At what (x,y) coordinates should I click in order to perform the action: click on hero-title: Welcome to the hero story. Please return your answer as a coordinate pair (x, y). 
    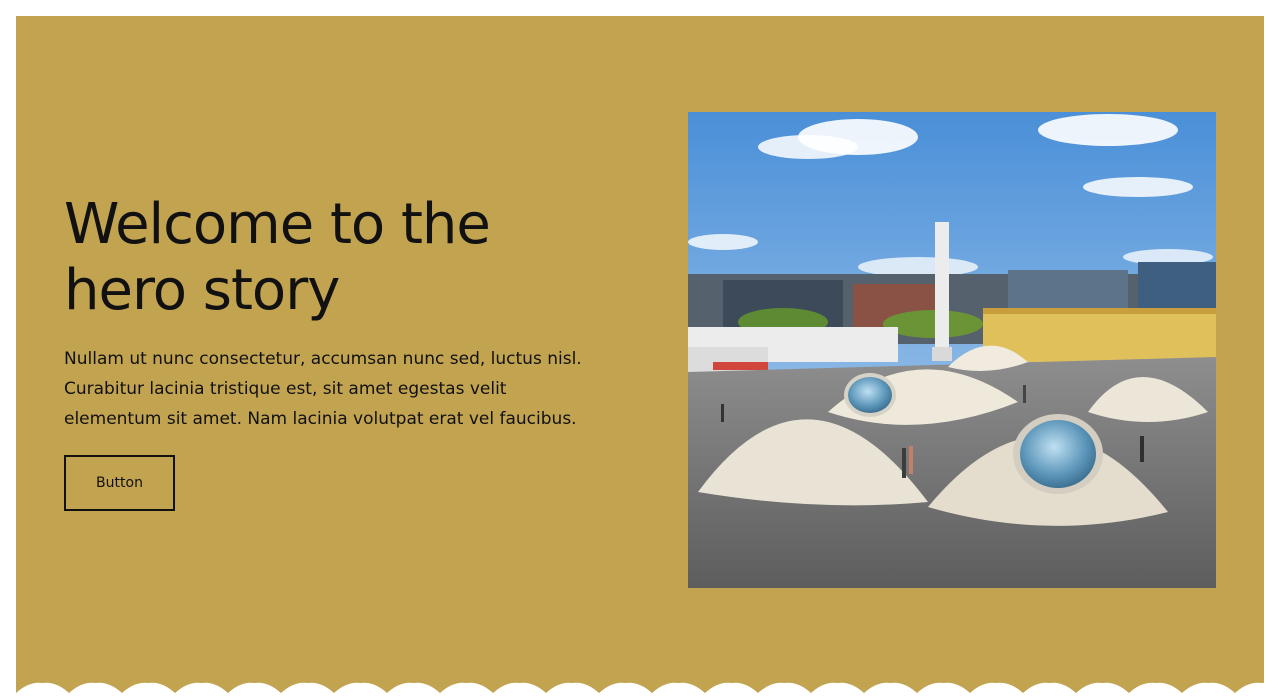
    Looking at the image, I should click on (277, 257).